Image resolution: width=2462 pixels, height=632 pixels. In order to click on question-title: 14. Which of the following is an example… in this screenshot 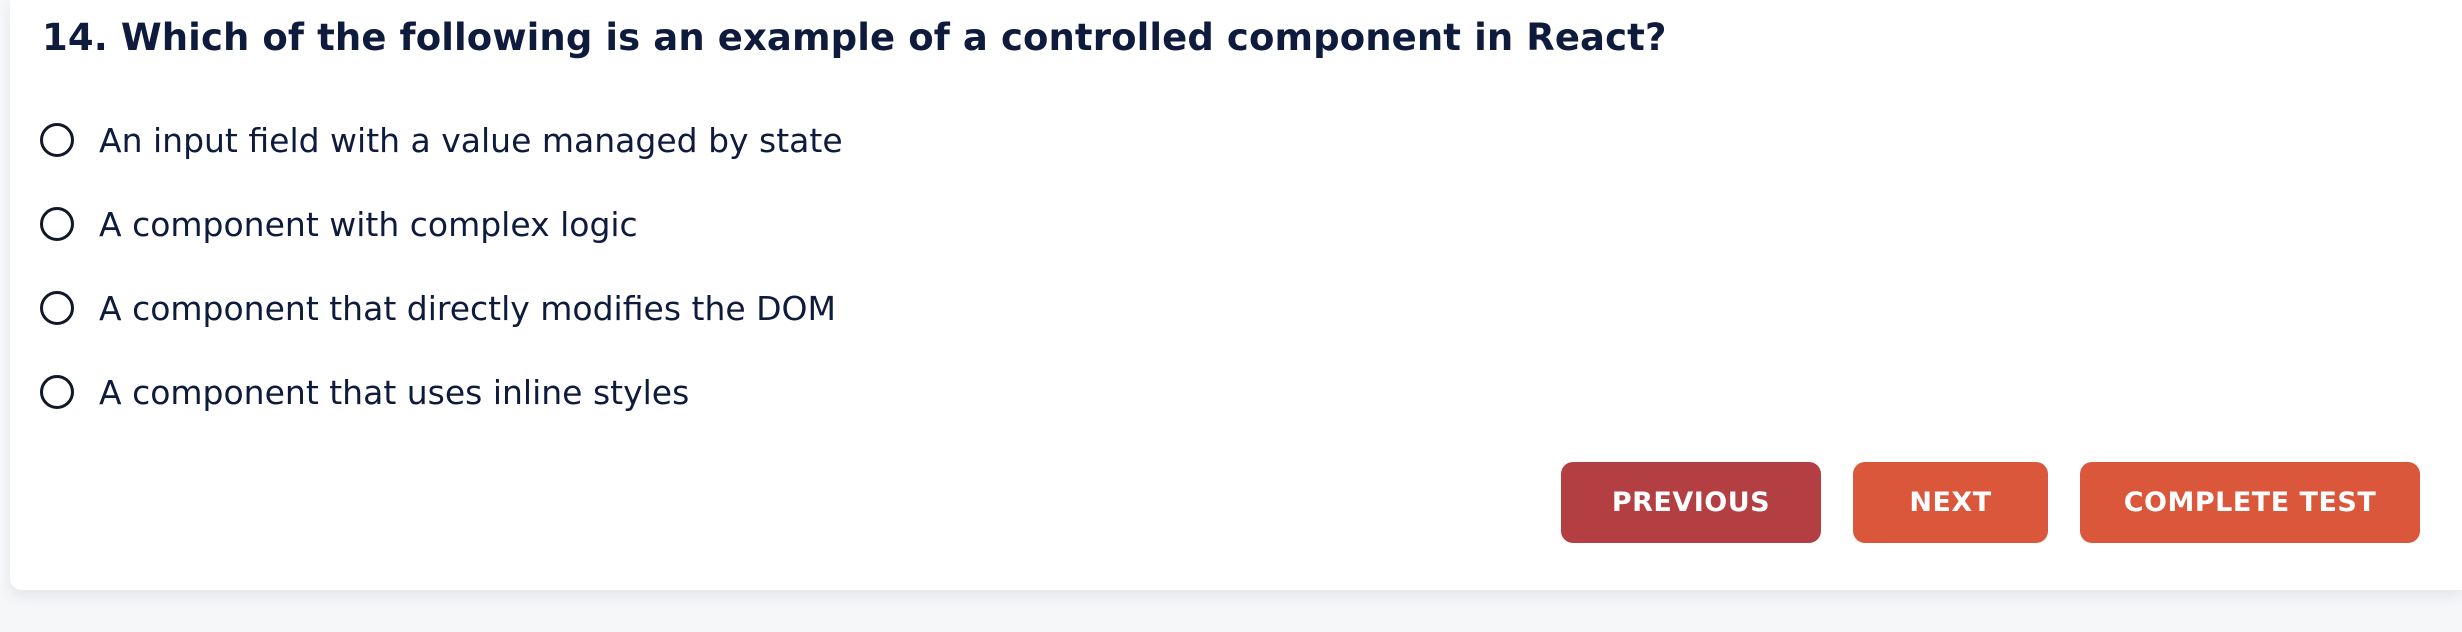, I will do `click(854, 37)`.